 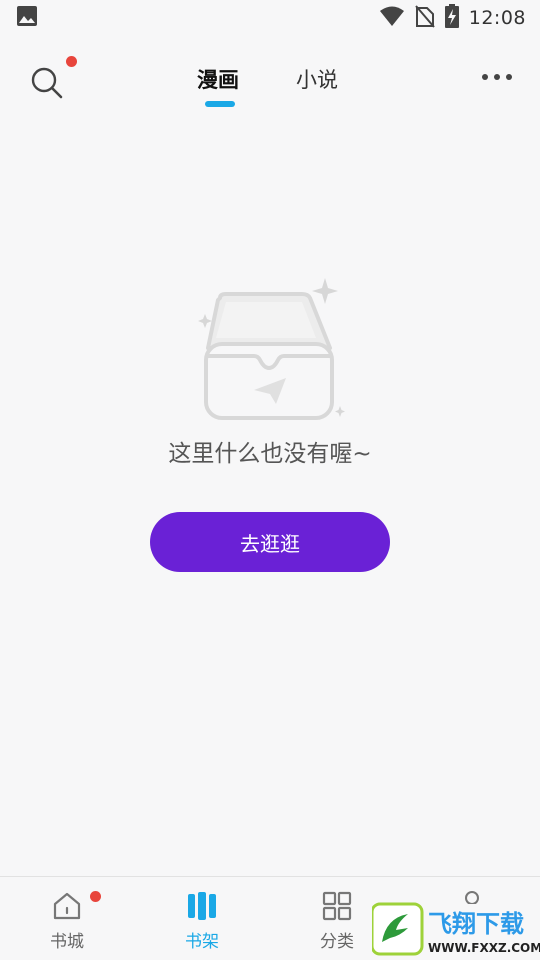 I want to click on watermark: 飞翔下载 WWW.FXXZ.COM, so click(x=455, y=930).